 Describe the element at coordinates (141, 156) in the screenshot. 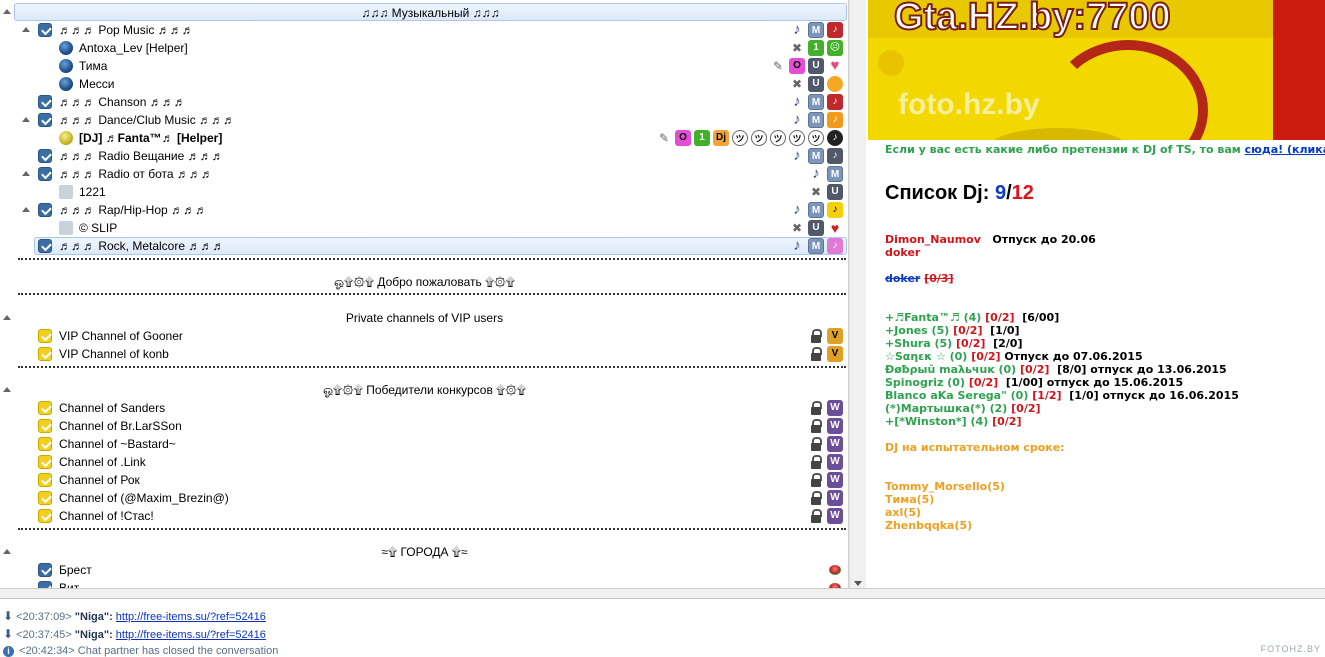

I see `channel-label: ♬♬♬ Radio Вещание ♬♬♬` at that location.